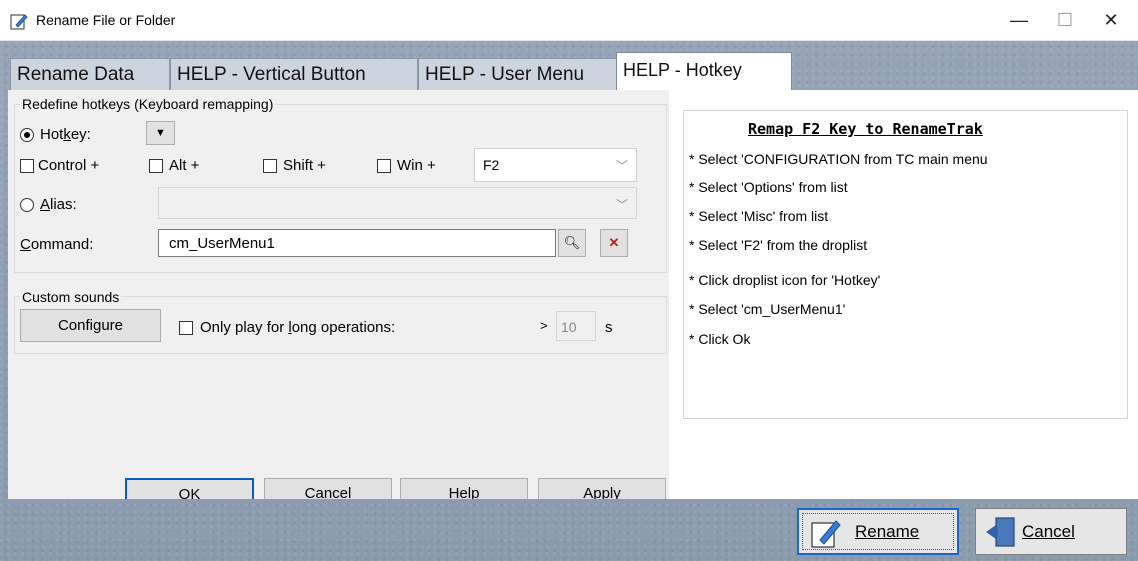 The width and height of the screenshot is (1138, 561). I want to click on triangle-down-icon: ▼, so click(160, 133).